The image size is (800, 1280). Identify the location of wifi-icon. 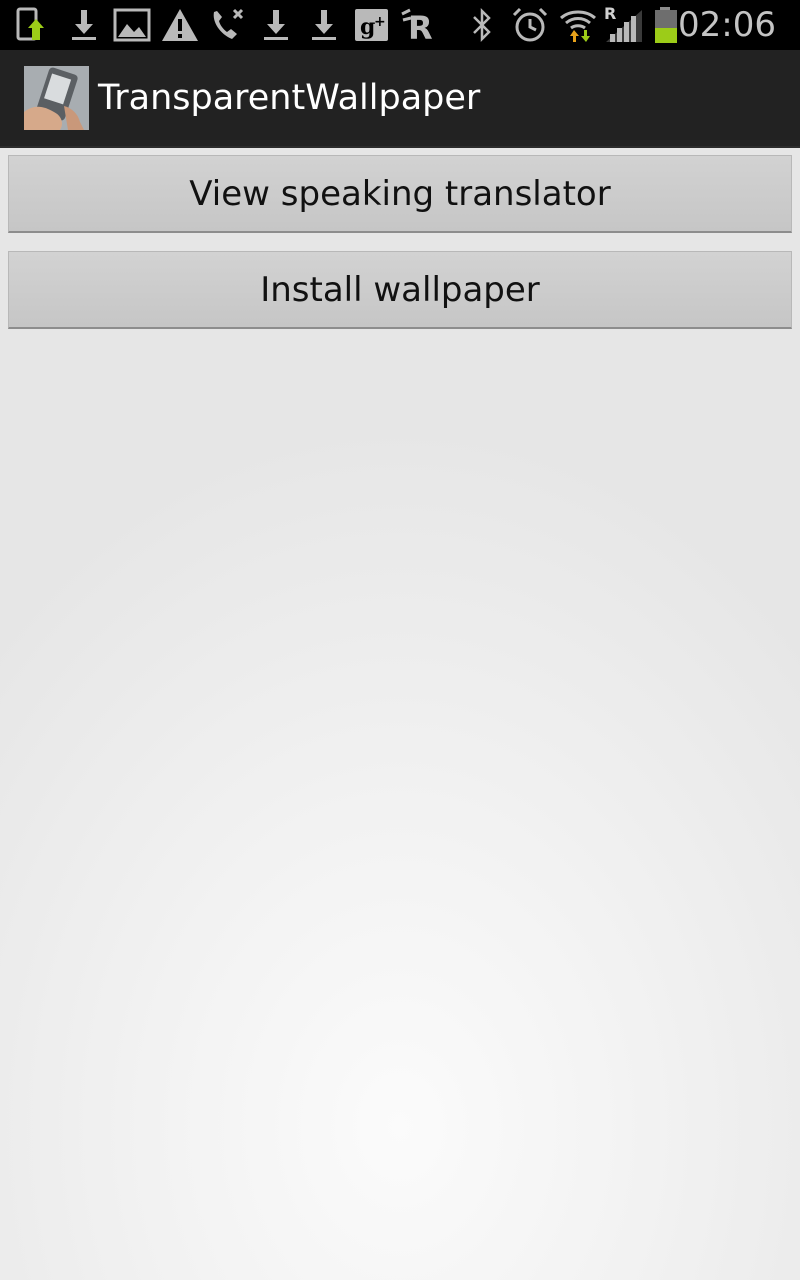
(578, 25).